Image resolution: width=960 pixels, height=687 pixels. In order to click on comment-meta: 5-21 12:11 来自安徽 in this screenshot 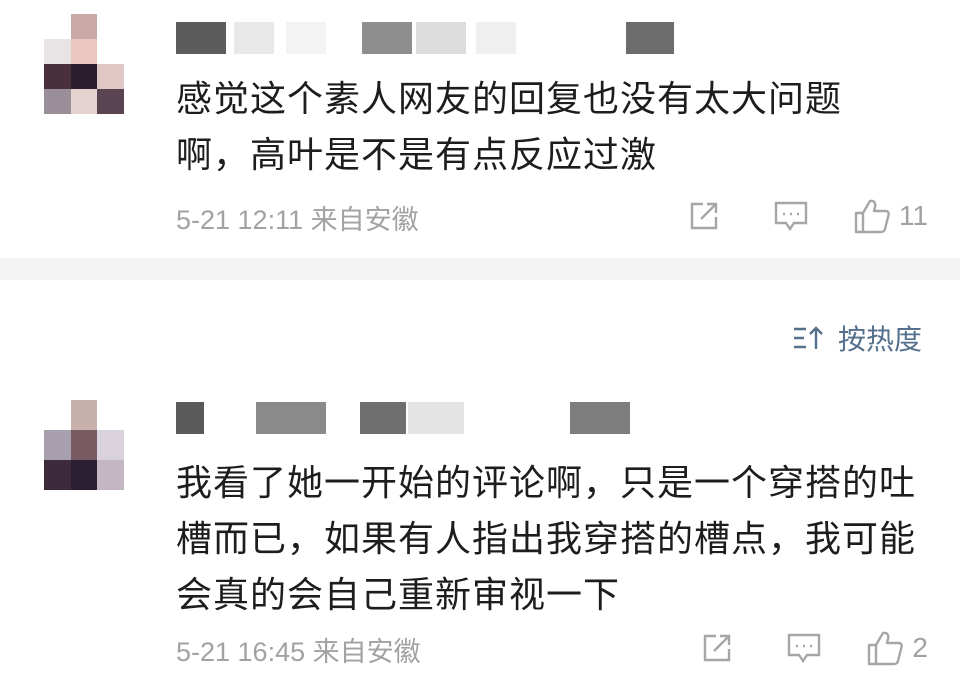, I will do `click(297, 217)`.